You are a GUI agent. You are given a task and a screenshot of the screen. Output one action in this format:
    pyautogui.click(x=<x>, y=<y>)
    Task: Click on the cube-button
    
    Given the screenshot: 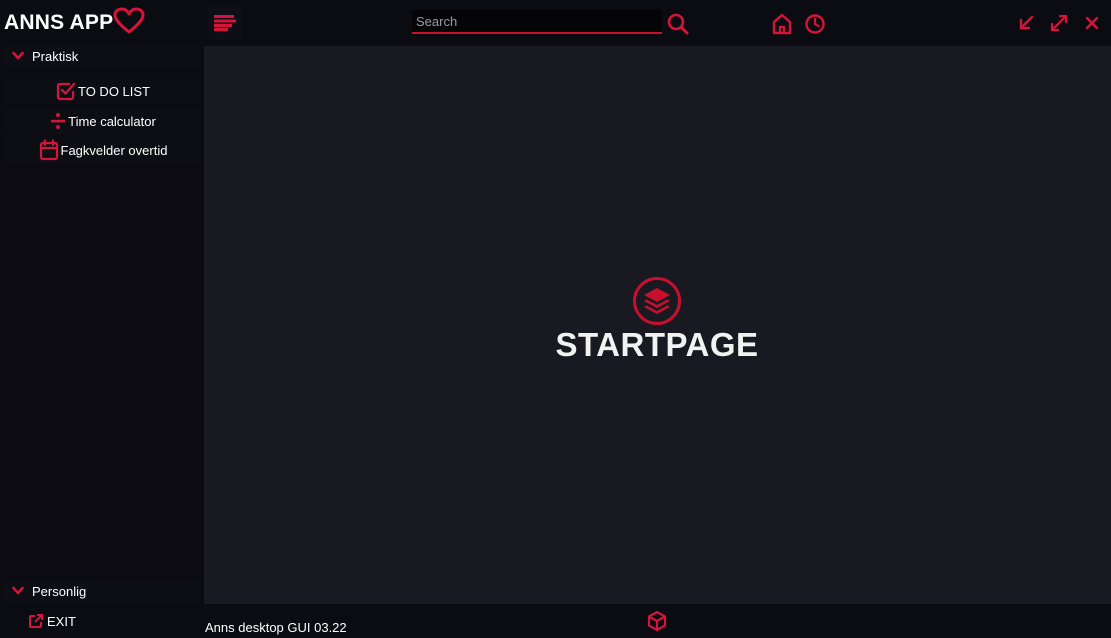 What is the action you would take?
    pyautogui.click(x=657, y=621)
    